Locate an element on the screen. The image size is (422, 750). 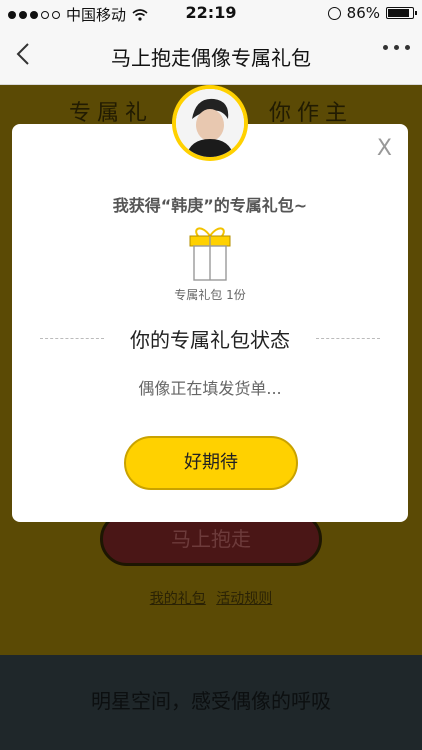
person-icon is located at coordinates (210, 123).